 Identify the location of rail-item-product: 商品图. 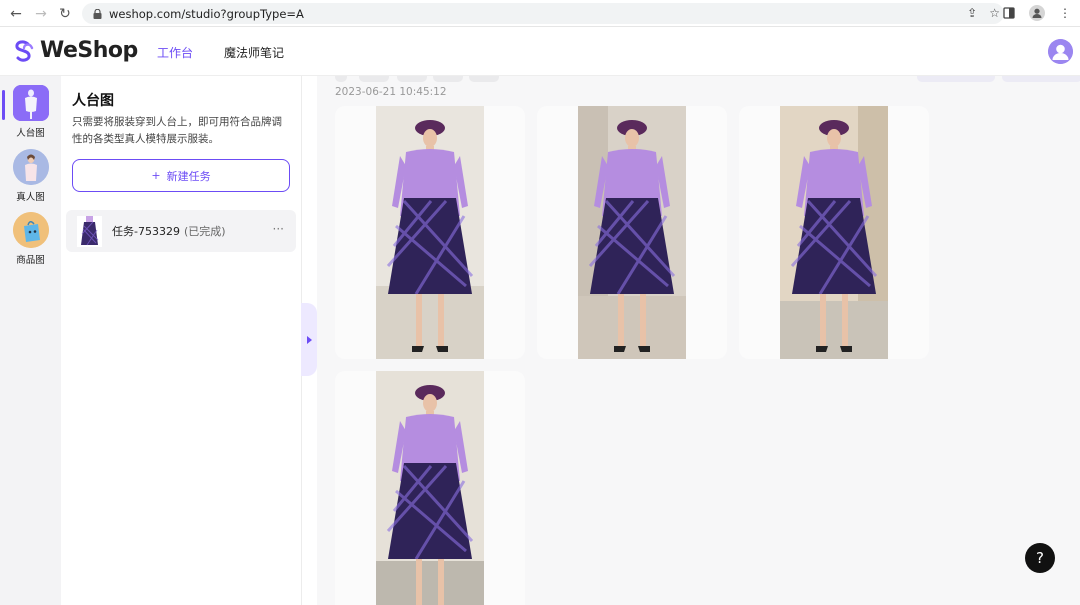
(30, 239).